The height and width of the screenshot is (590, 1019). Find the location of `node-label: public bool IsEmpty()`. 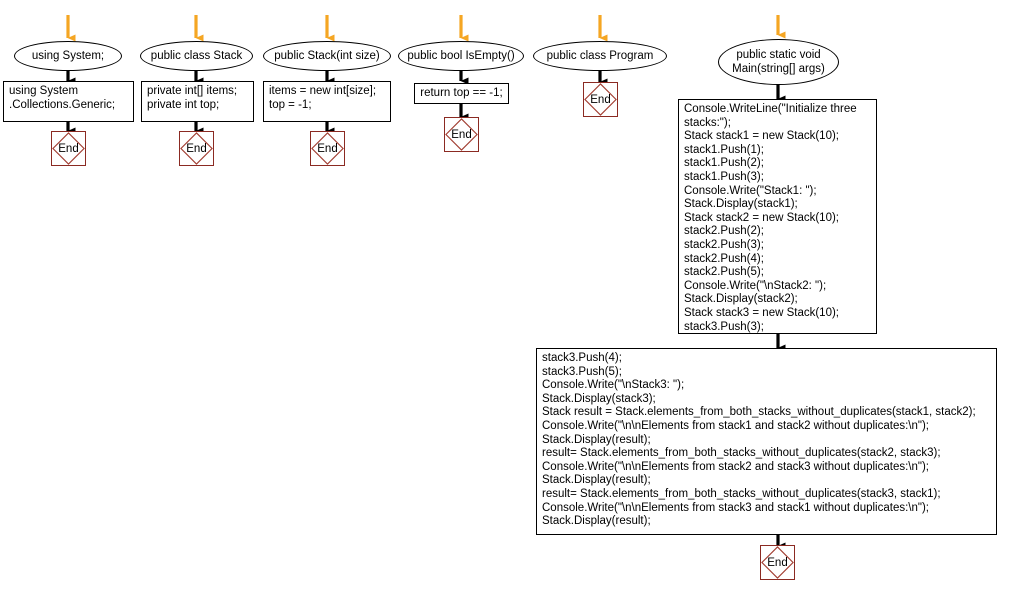

node-label: public bool IsEmpty() is located at coordinates (461, 55).